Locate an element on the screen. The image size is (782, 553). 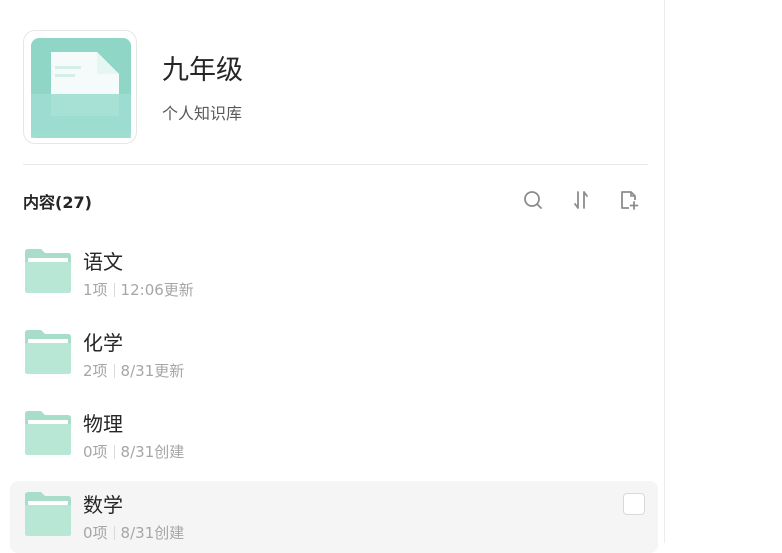
sort-button is located at coordinates (581, 200).